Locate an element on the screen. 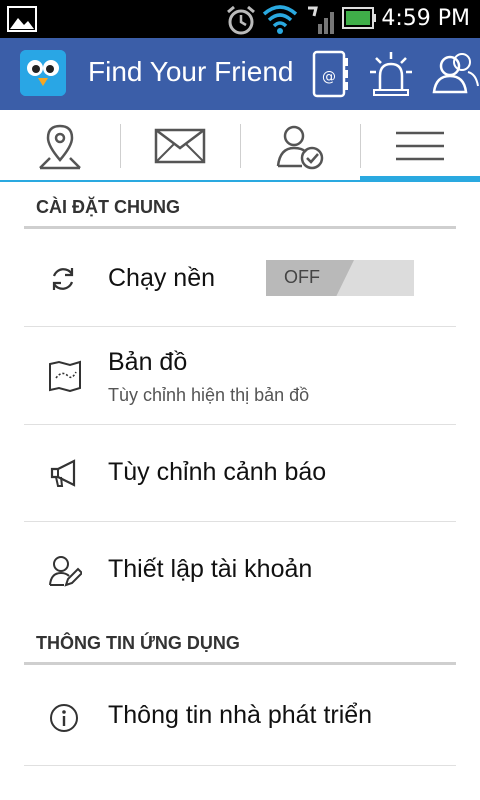  envelope-icon is located at coordinates (180, 149).